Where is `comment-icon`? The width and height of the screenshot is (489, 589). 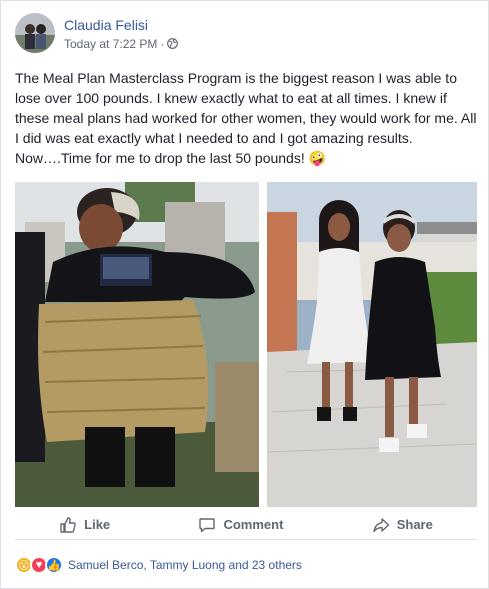 comment-icon is located at coordinates (207, 524).